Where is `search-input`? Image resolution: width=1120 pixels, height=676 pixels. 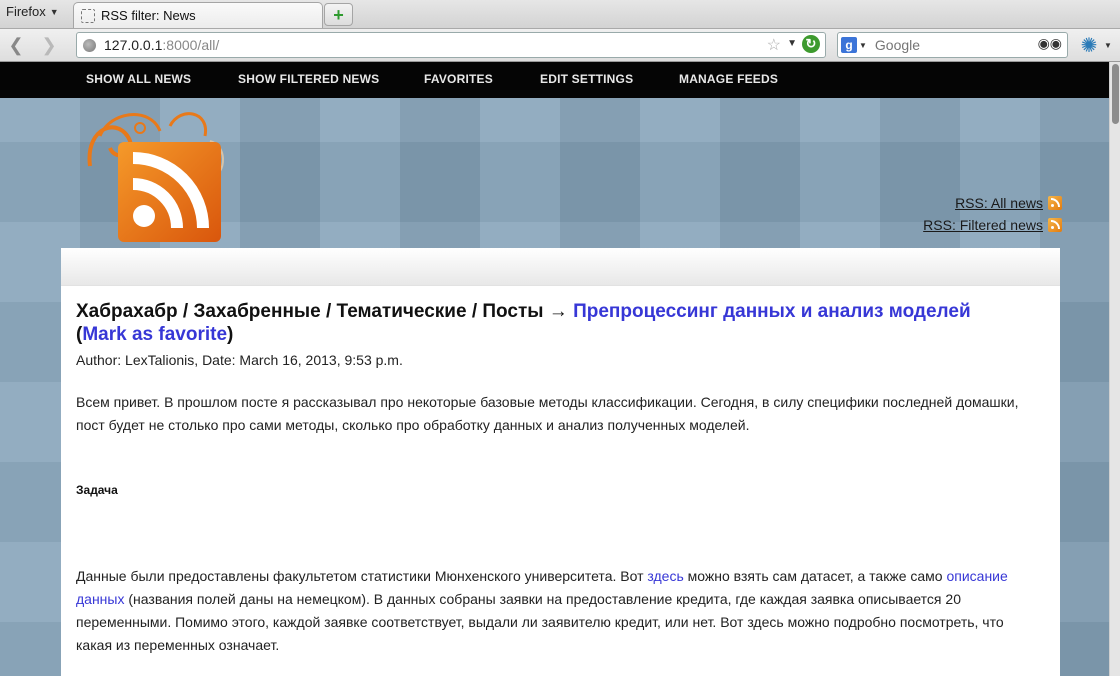 search-input is located at coordinates (949, 45).